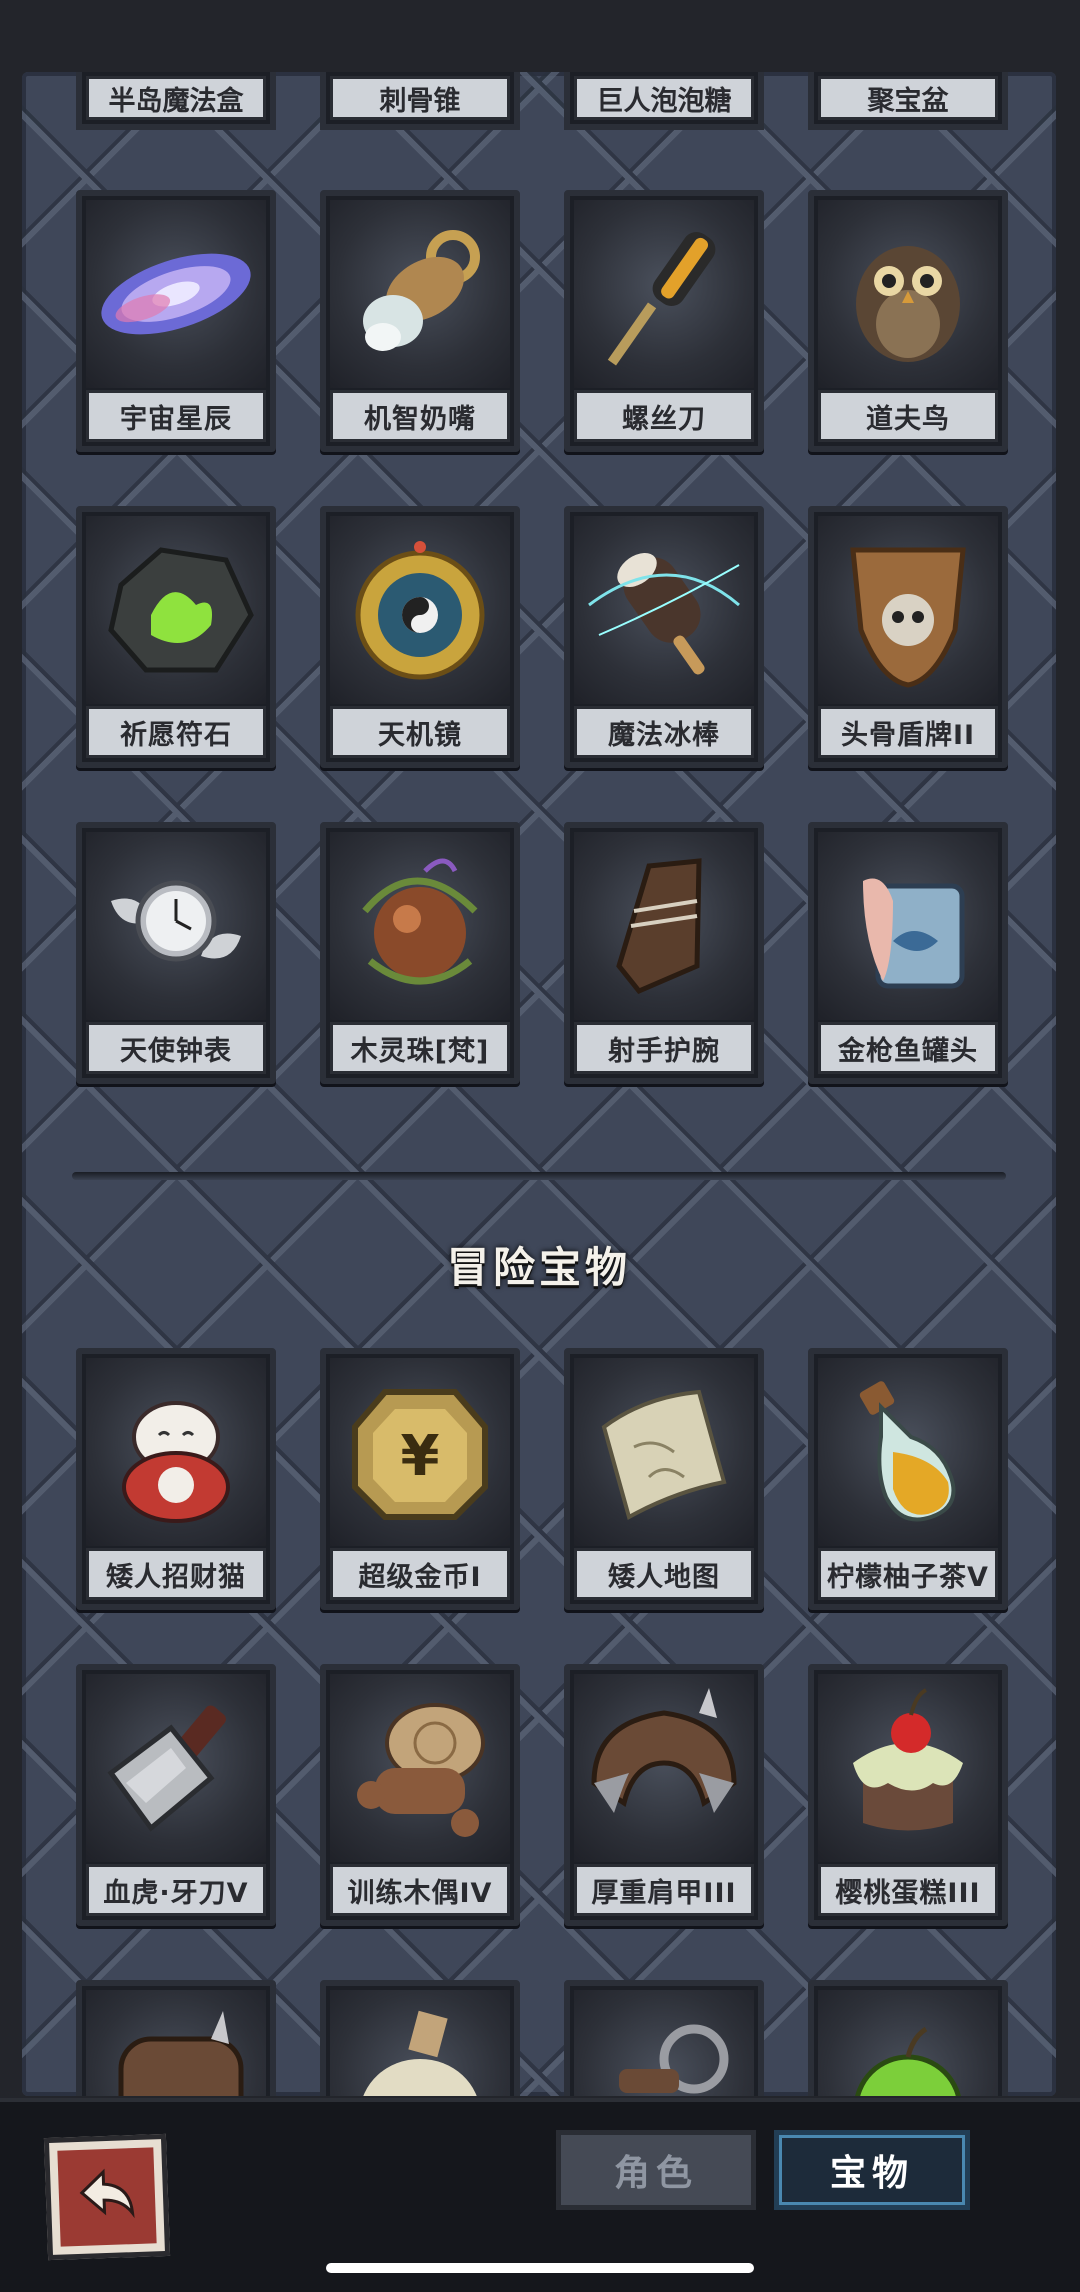 This screenshot has width=1080, height=2292. I want to click on potion-bottle-icon, so click(908, 1452).